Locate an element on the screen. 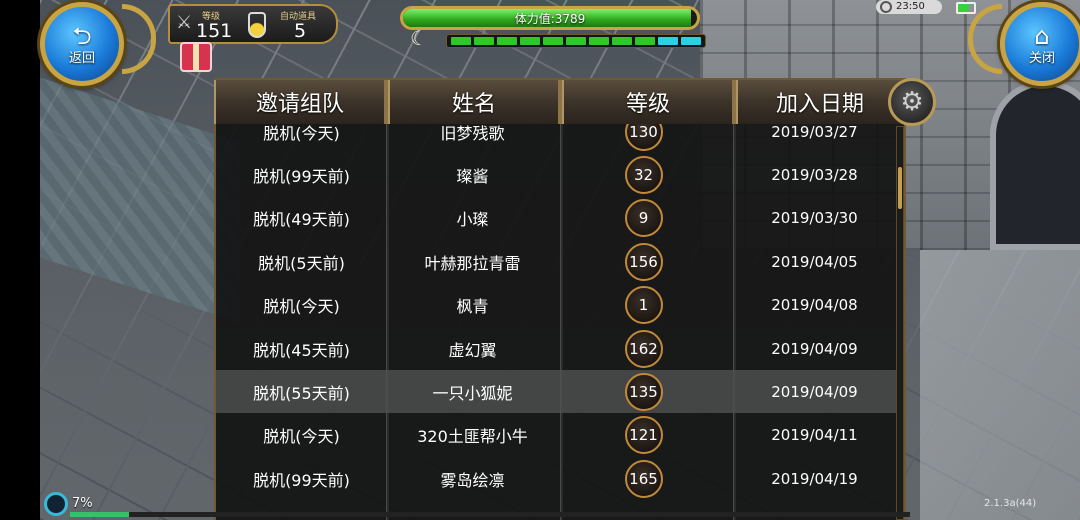 The width and height of the screenshot is (1080, 520). clock-icon is located at coordinates (886, 7).